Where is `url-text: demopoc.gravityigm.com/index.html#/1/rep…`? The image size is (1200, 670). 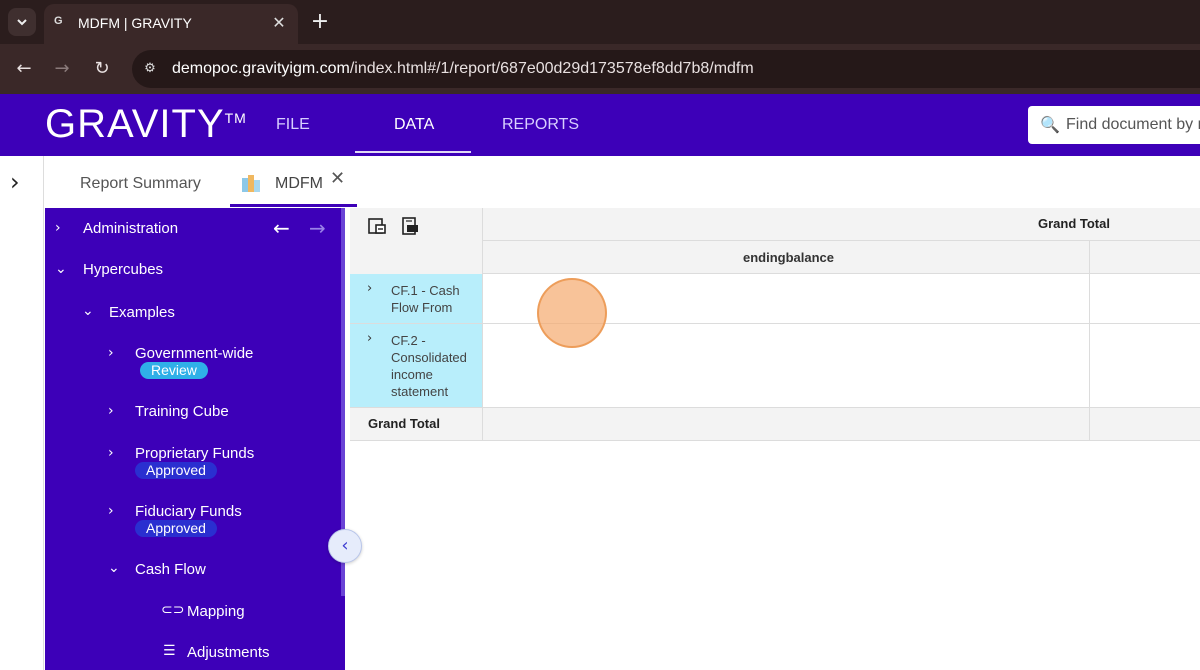 url-text: demopoc.gravityigm.com/index.html#/1/rep… is located at coordinates (463, 69).